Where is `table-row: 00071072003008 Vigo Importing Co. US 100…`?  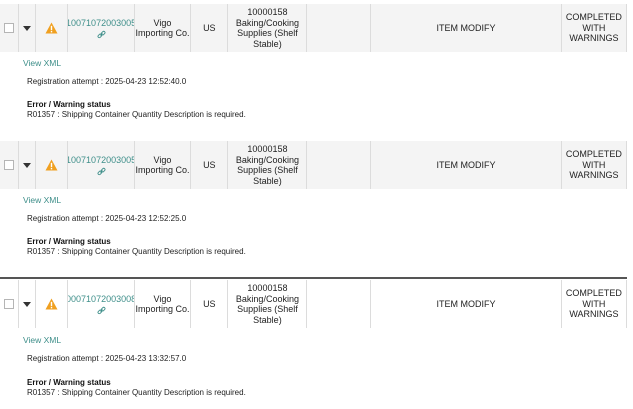 table-row: 00071072003008 Vigo Importing Co. US 100… is located at coordinates (313, 304).